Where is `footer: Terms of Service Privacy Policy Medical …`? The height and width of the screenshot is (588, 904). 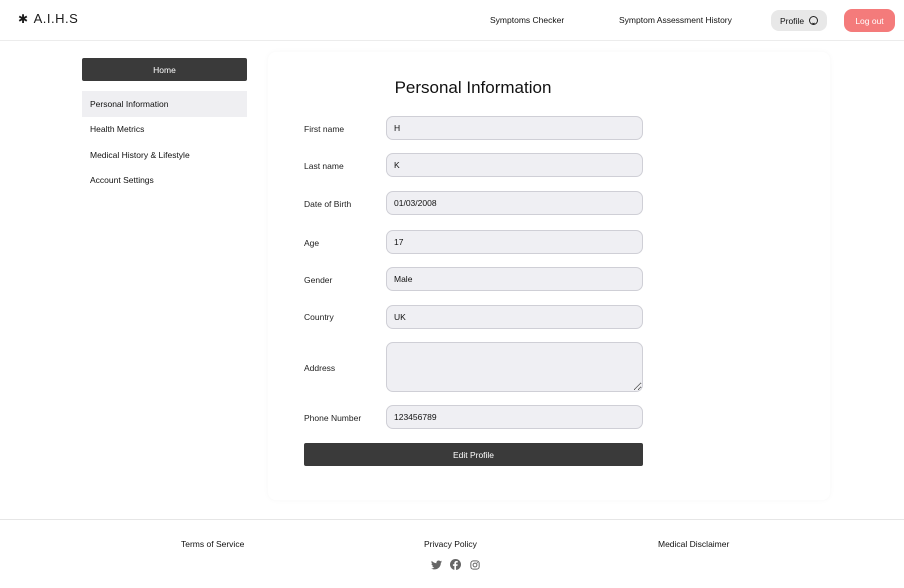
footer: Terms of Service Privacy Policy Medical … is located at coordinates (452, 553).